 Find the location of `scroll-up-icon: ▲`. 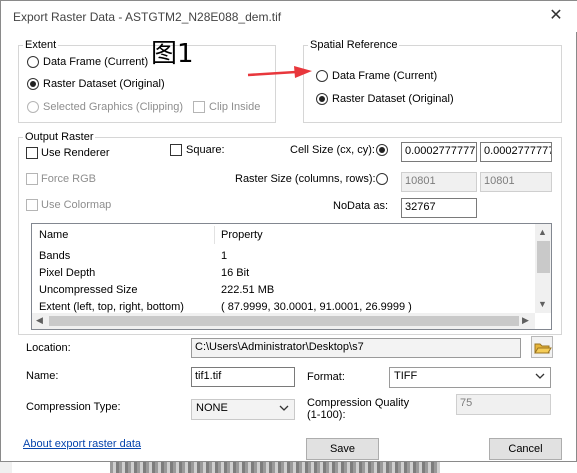

scroll-up-icon: ▲ is located at coordinates (542, 232).